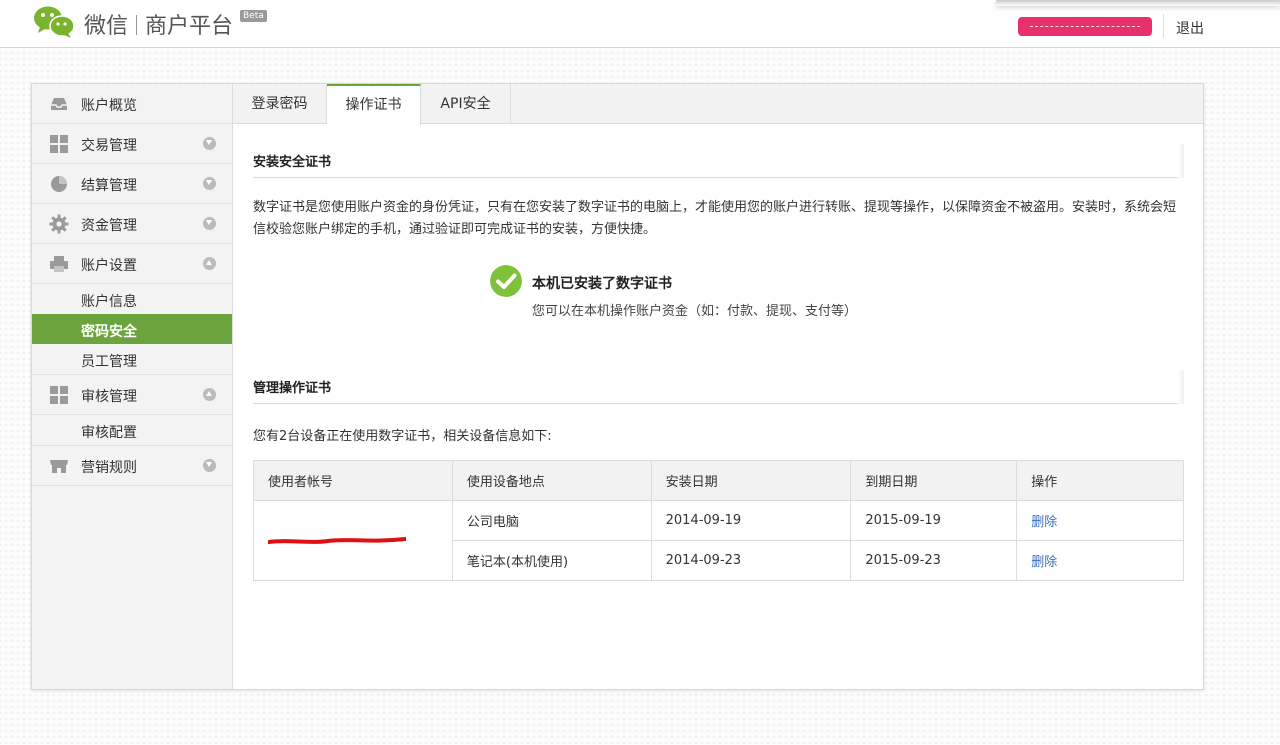 Image resolution: width=1280 pixels, height=745 pixels. What do you see at coordinates (1085, 26) in the screenshot?
I see `user-account-pill` at bounding box center [1085, 26].